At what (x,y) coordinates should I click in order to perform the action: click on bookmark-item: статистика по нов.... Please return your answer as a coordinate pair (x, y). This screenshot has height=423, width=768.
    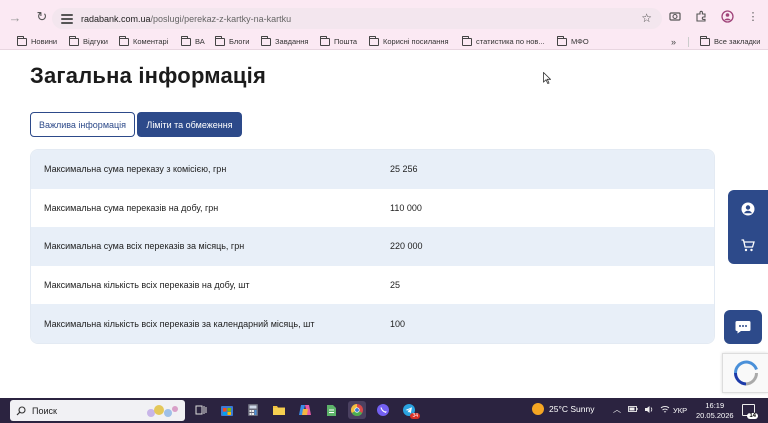
    Looking at the image, I should click on (503, 40).